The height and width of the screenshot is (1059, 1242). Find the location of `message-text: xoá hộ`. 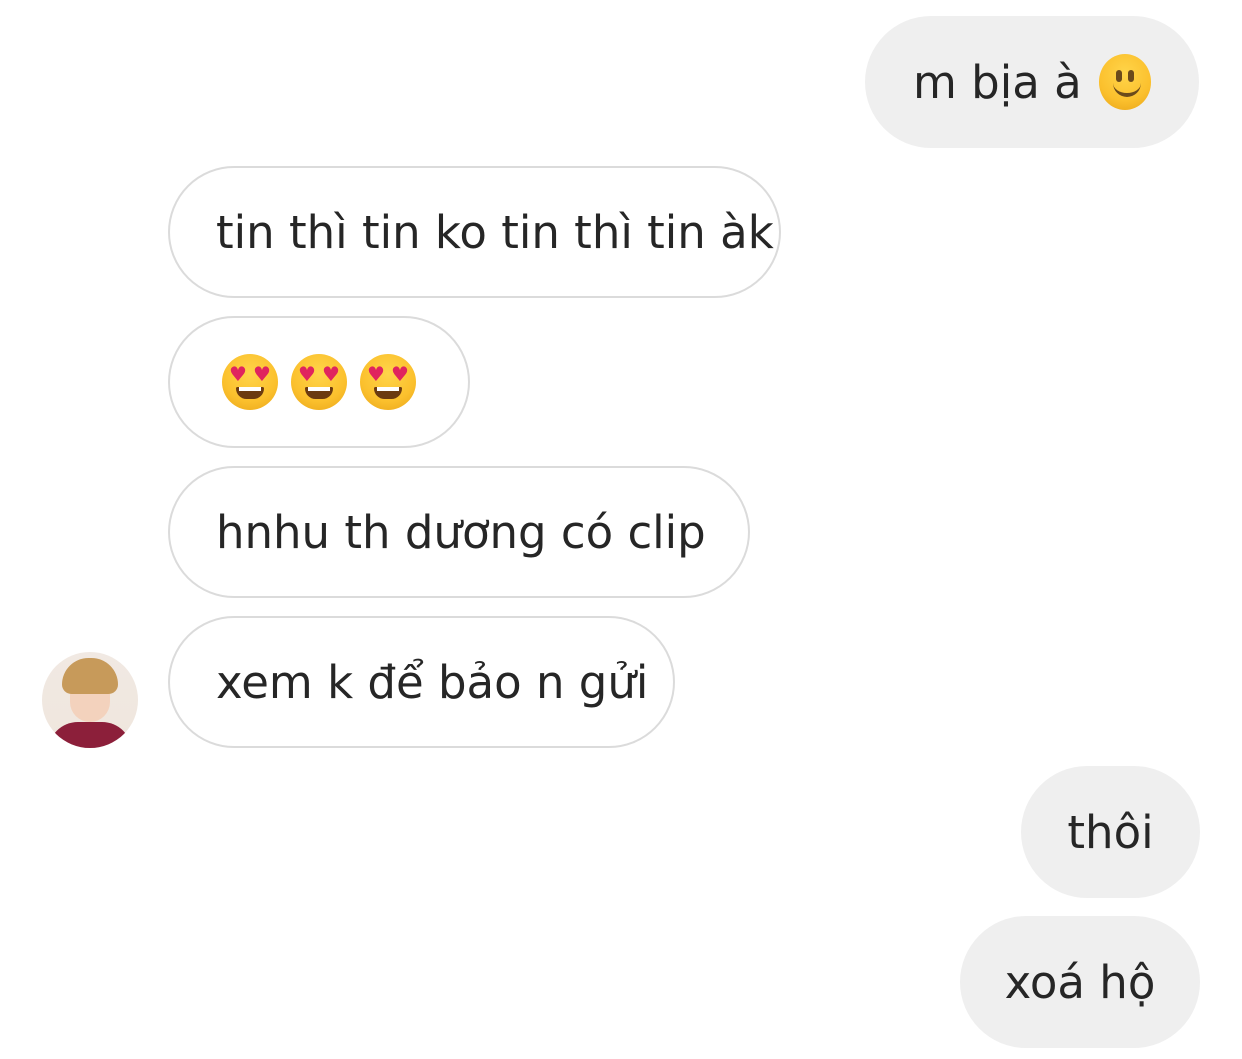

message-text: xoá hộ is located at coordinates (1080, 982).